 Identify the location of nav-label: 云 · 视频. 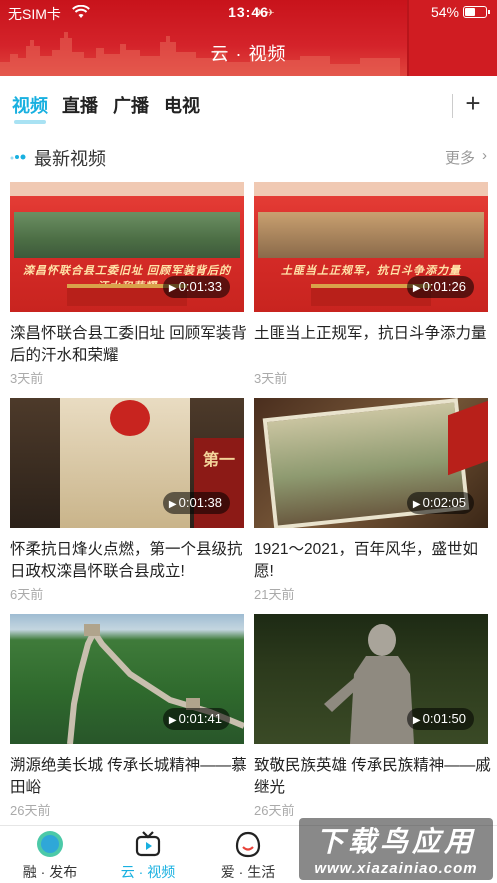
(148, 872).